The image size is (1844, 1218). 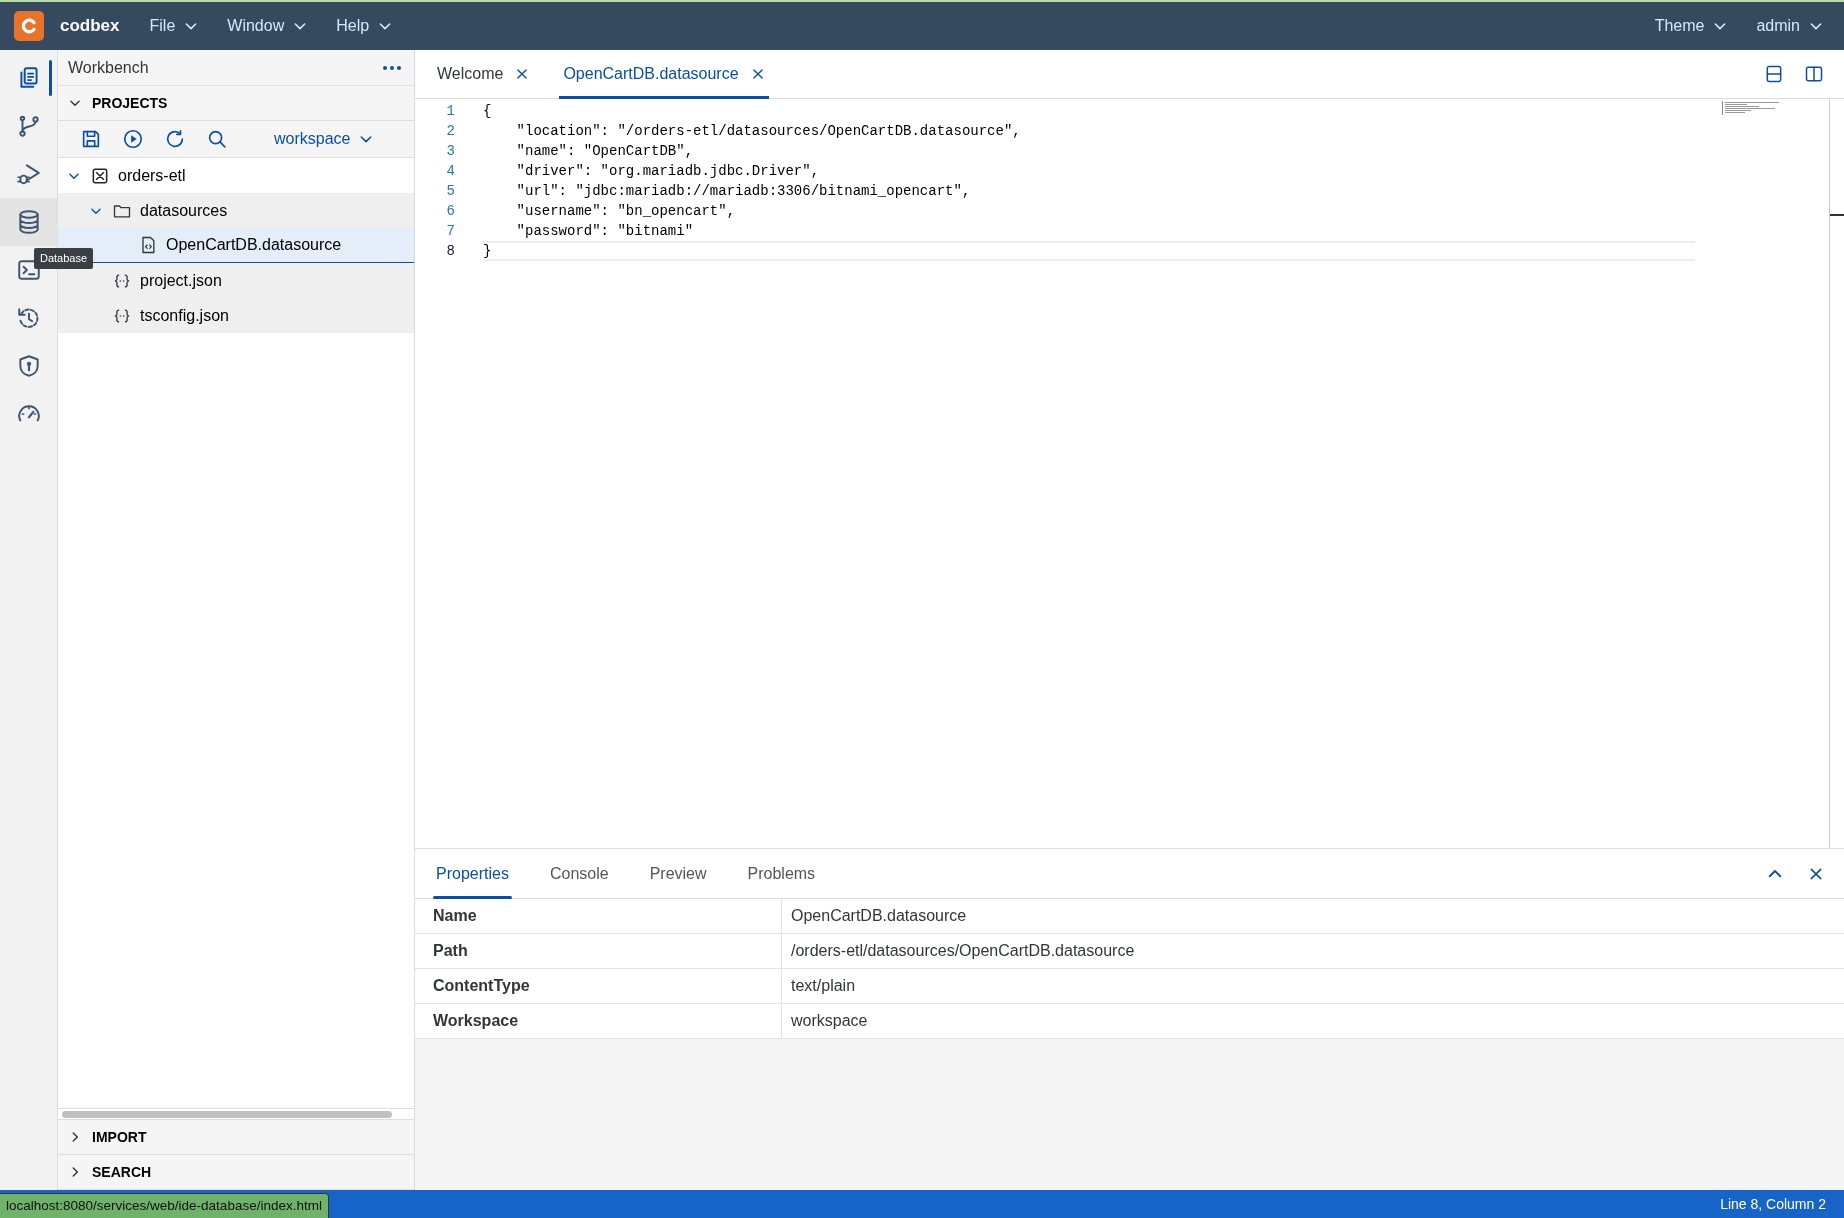 What do you see at coordinates (878, 916) in the screenshot?
I see `property-value: OpenCartDB.datasource` at bounding box center [878, 916].